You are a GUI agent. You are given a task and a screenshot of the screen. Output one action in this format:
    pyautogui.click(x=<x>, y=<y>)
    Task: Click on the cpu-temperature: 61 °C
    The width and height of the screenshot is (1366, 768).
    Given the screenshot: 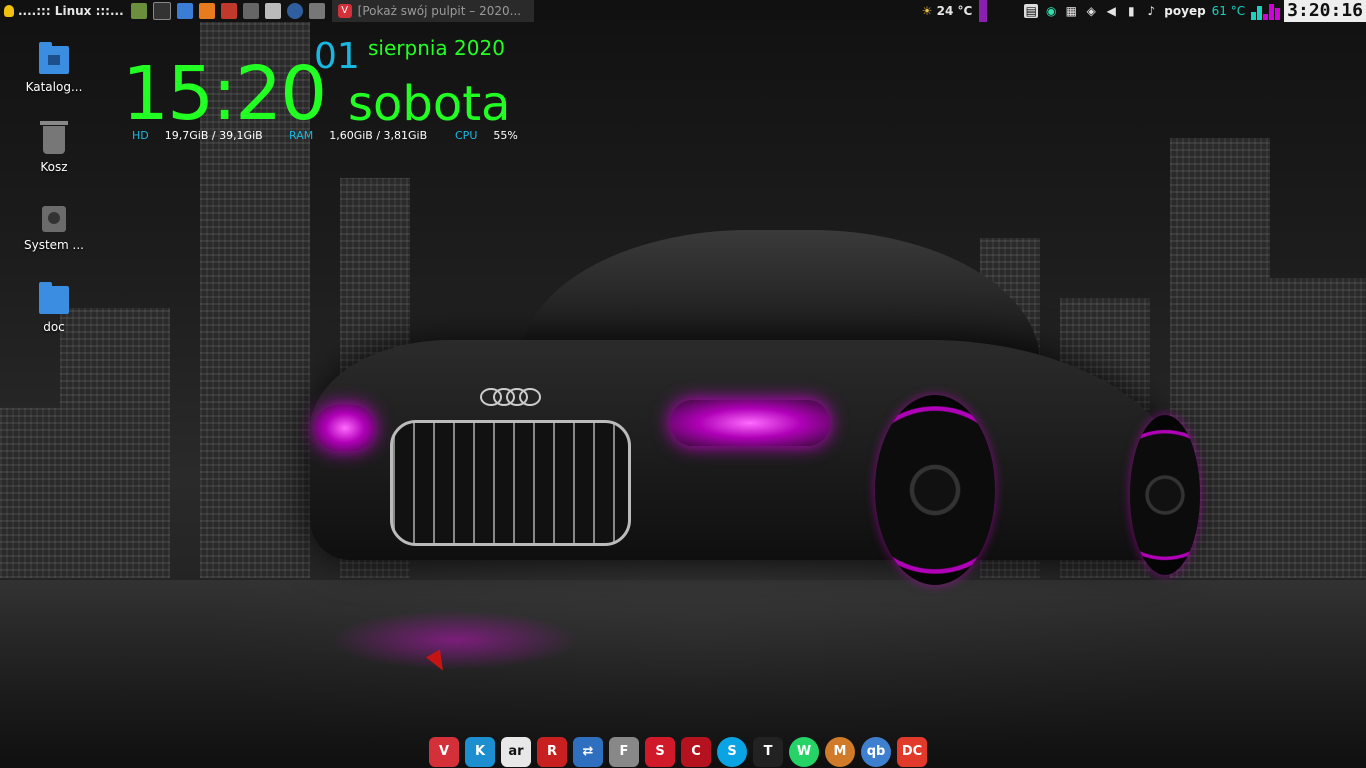 What is the action you would take?
    pyautogui.click(x=1228, y=11)
    